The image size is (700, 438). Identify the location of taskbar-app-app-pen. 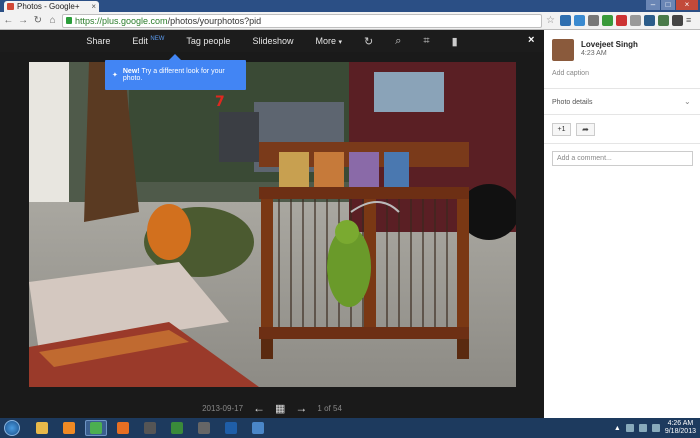
(204, 428).